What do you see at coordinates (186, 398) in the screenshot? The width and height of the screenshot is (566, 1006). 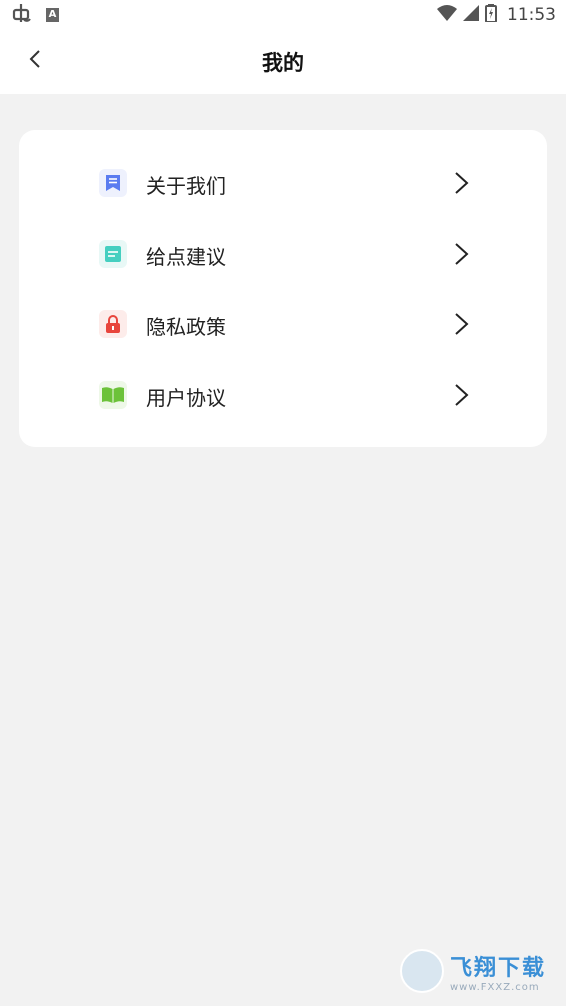 I see `menu-item-label: 用户协议` at bounding box center [186, 398].